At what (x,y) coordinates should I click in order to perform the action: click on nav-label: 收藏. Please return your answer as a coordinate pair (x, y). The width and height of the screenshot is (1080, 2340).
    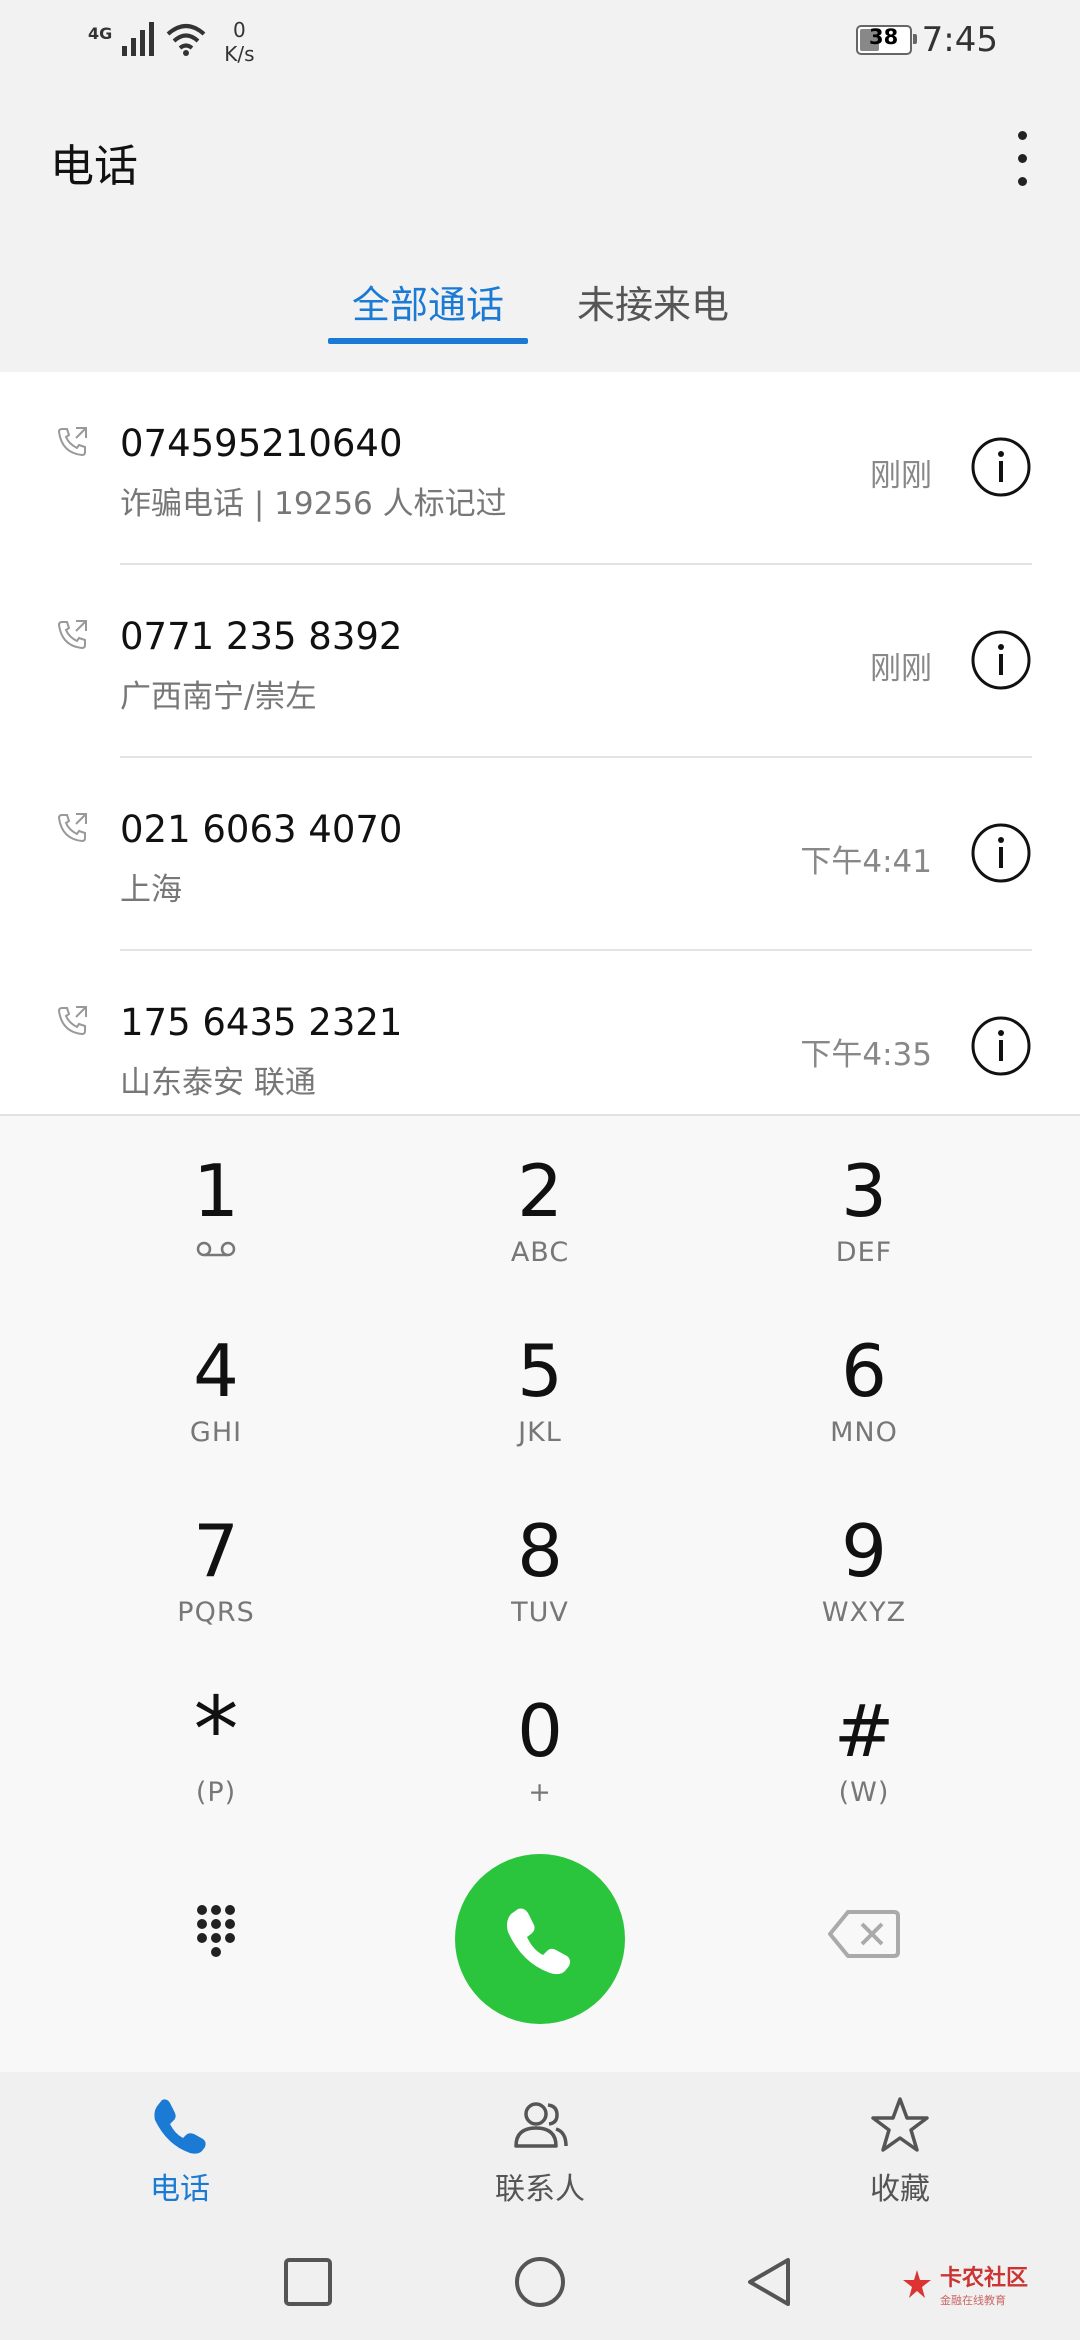
    Looking at the image, I should click on (900, 2189).